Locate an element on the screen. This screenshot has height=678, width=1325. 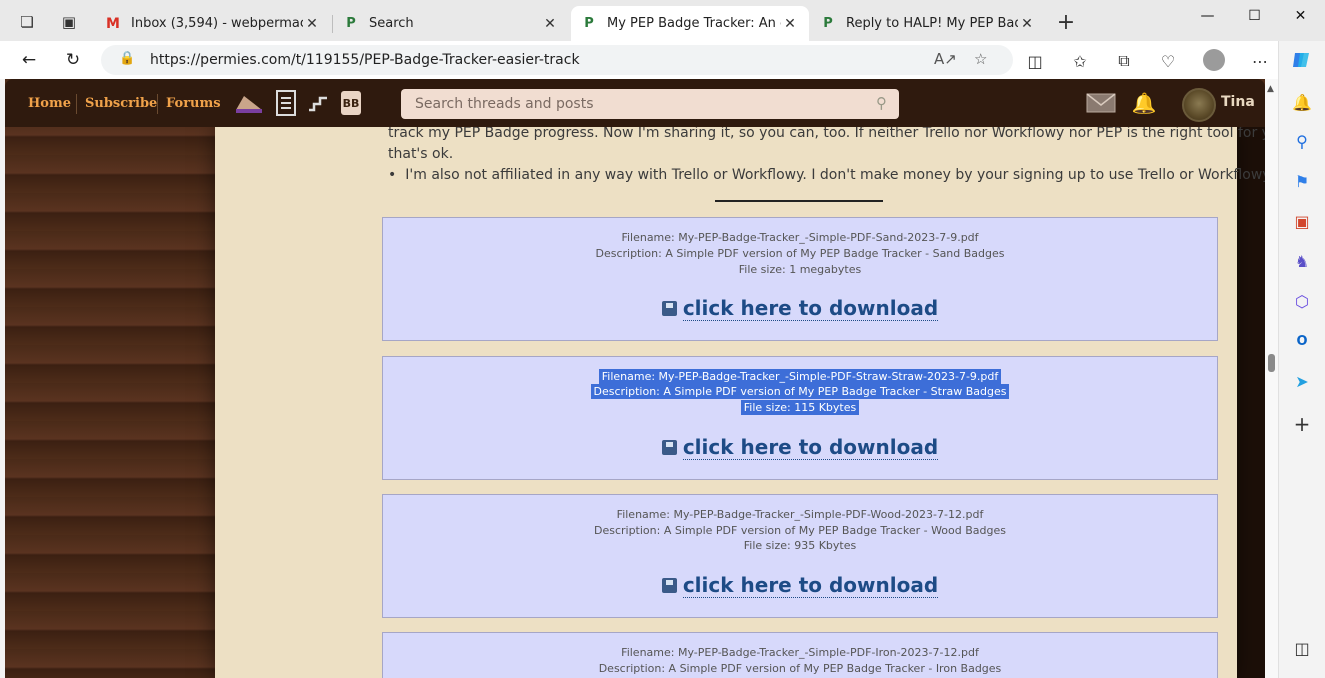
send-icon: ➤ is located at coordinates (1302, 381).